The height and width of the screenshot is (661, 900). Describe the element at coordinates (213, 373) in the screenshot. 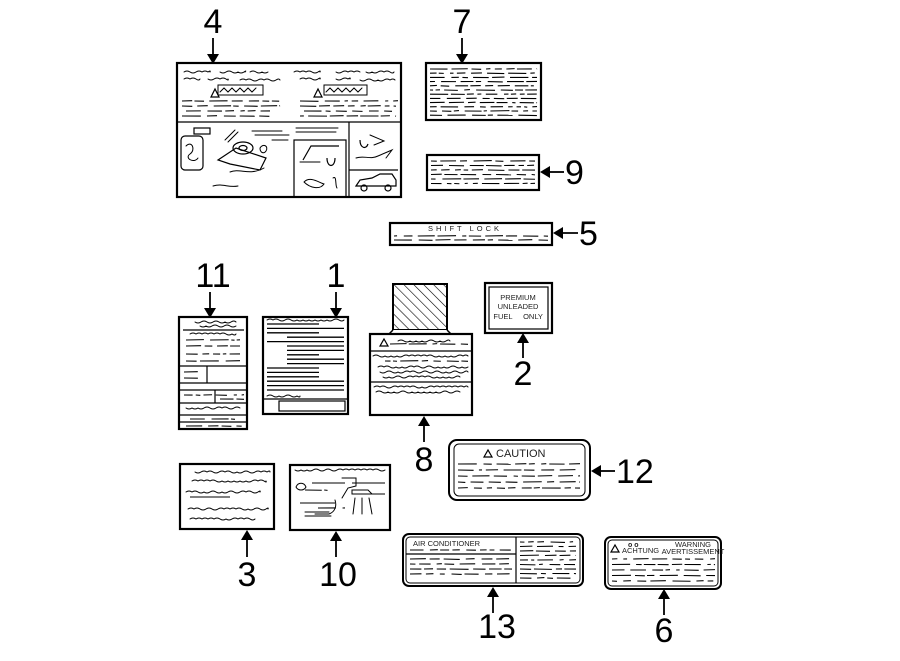

I see `label-11-text-label` at that location.